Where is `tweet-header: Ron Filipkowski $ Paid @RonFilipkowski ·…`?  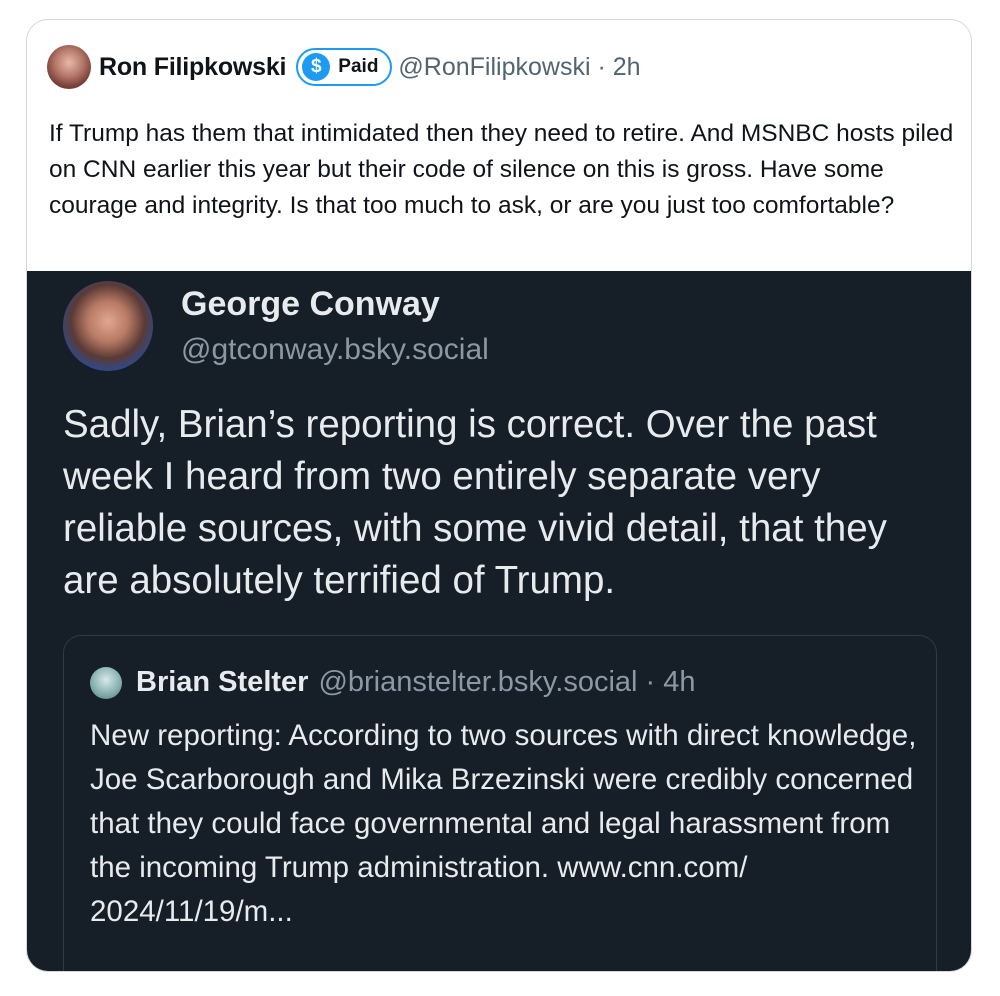 tweet-header: Ron Filipkowski $ Paid @RonFilipkowski ·… is located at coordinates (344, 67).